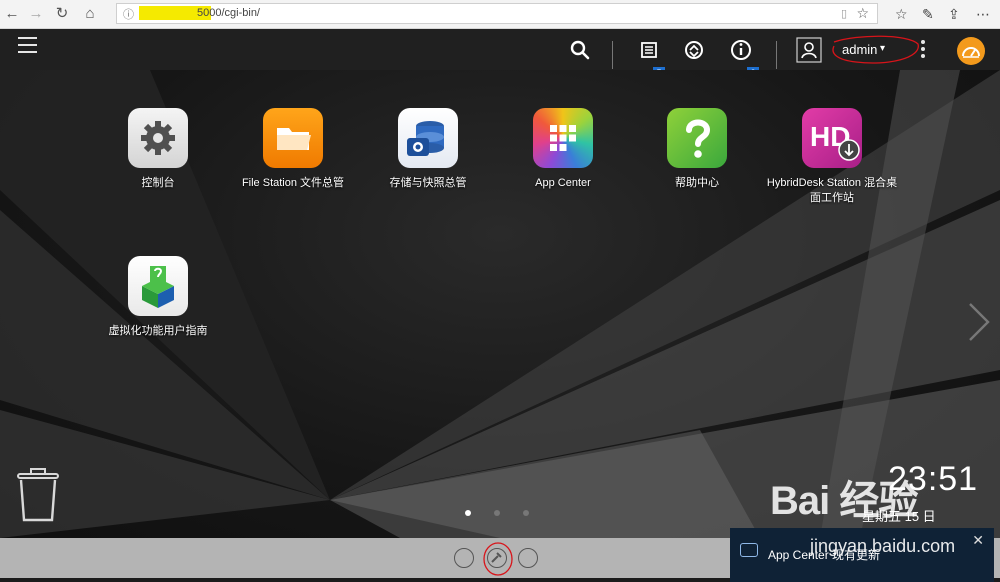 The image size is (1000, 582). Describe the element at coordinates (954, 14) in the screenshot. I see `share-icon: ⇪` at that location.